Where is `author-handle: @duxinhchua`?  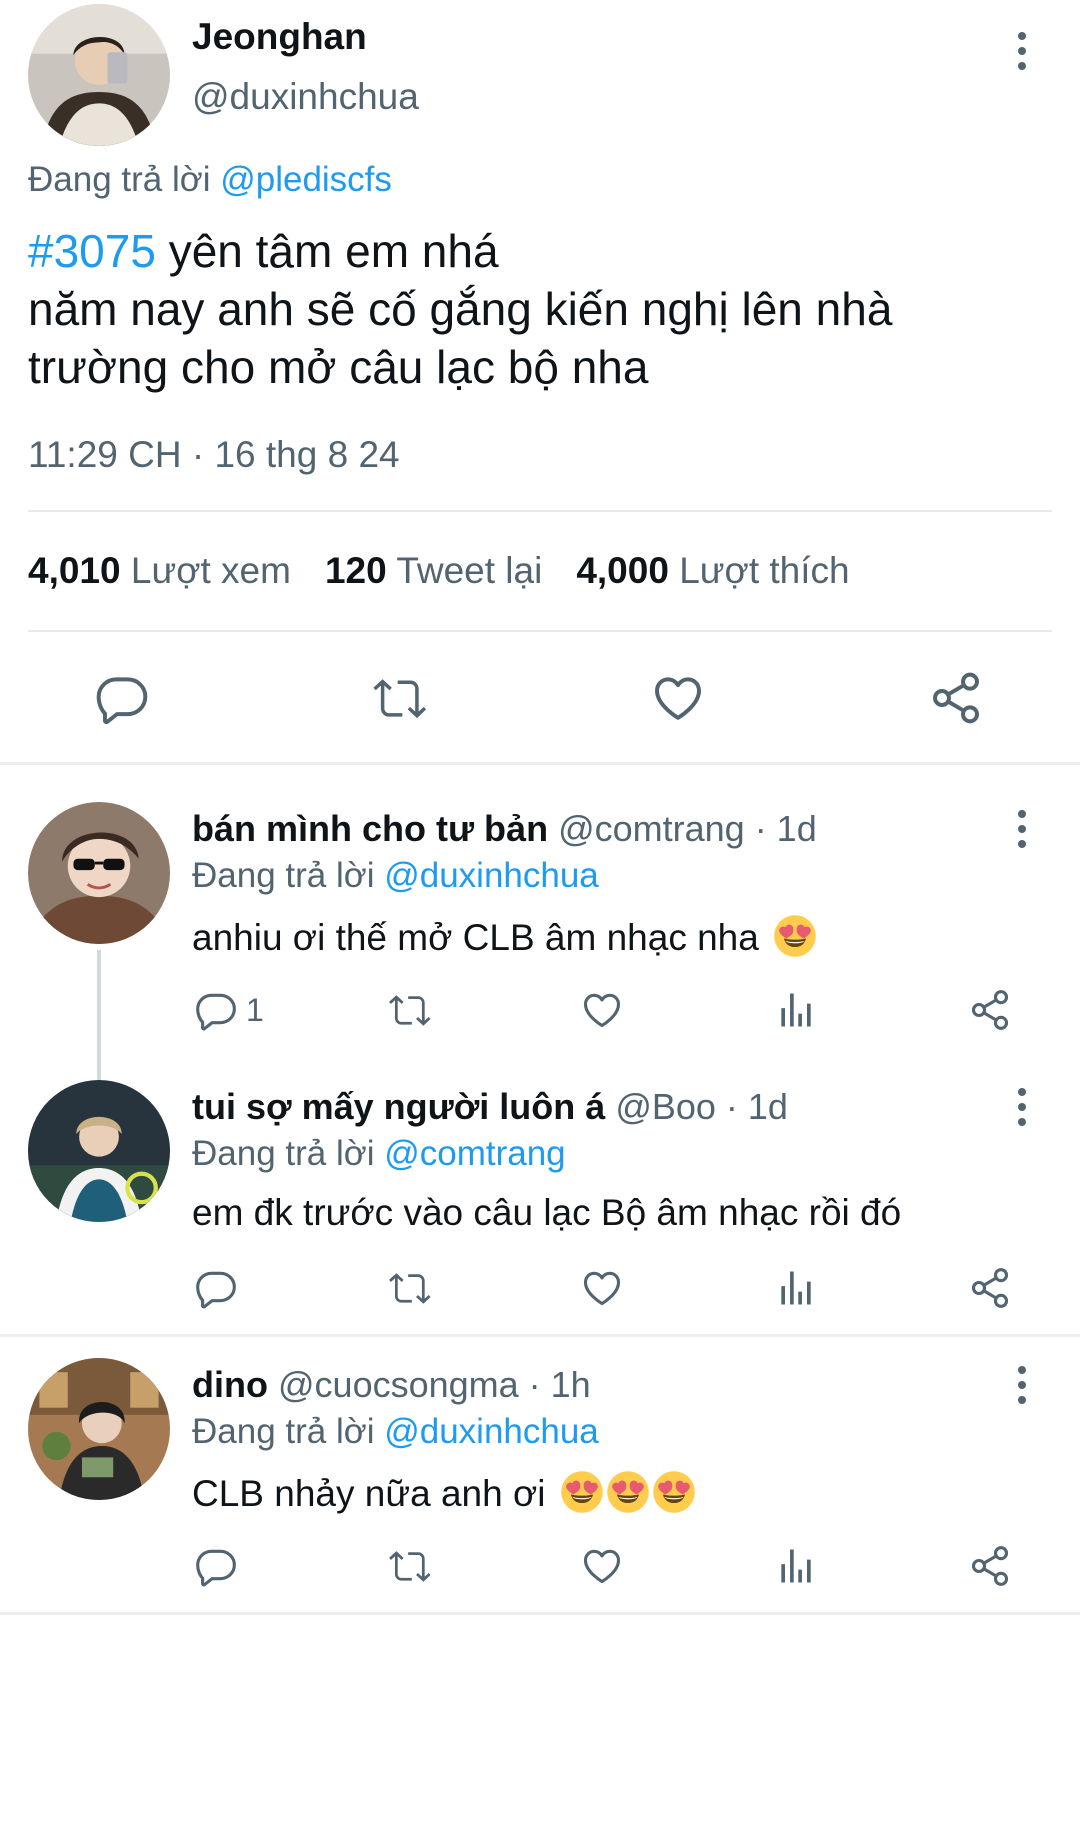
author-handle: @duxinhchua is located at coordinates (305, 97).